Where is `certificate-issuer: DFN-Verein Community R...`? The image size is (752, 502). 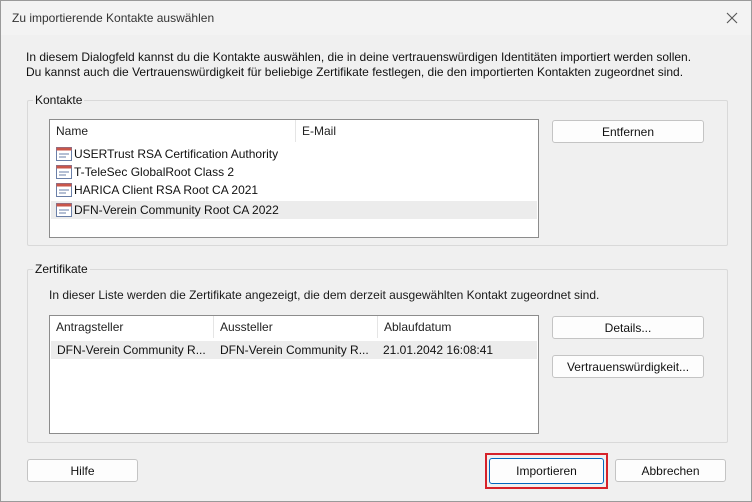
certificate-issuer: DFN-Verein Community R... is located at coordinates (294, 350).